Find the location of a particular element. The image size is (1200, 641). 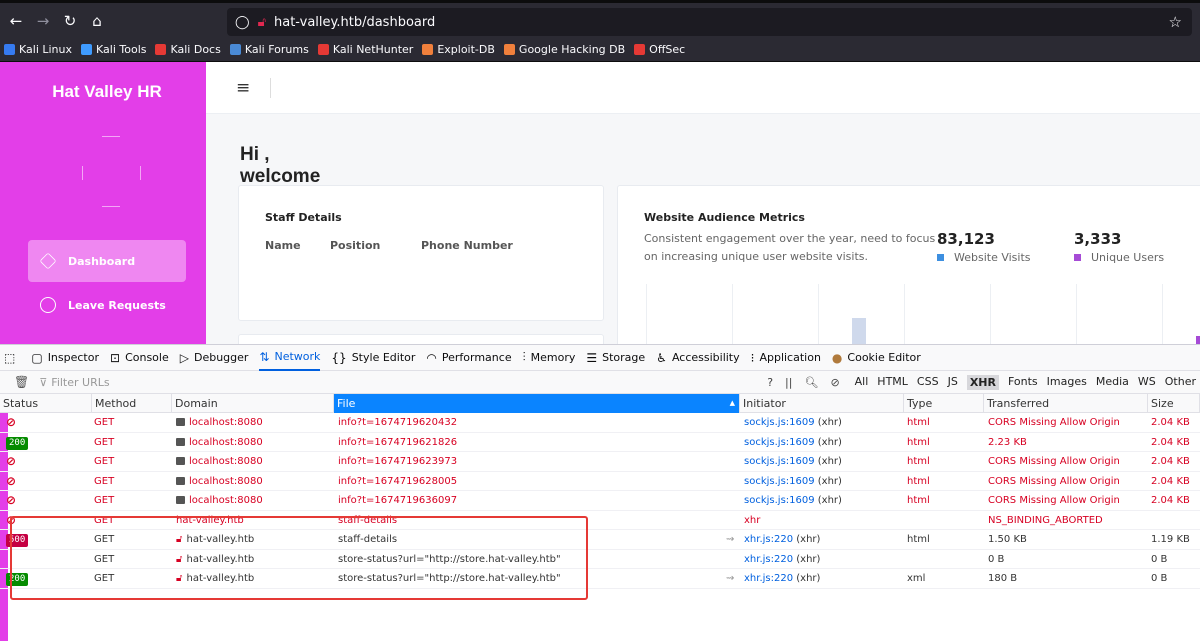

tab-memory: ⫶ Memory is located at coordinates (549, 357).